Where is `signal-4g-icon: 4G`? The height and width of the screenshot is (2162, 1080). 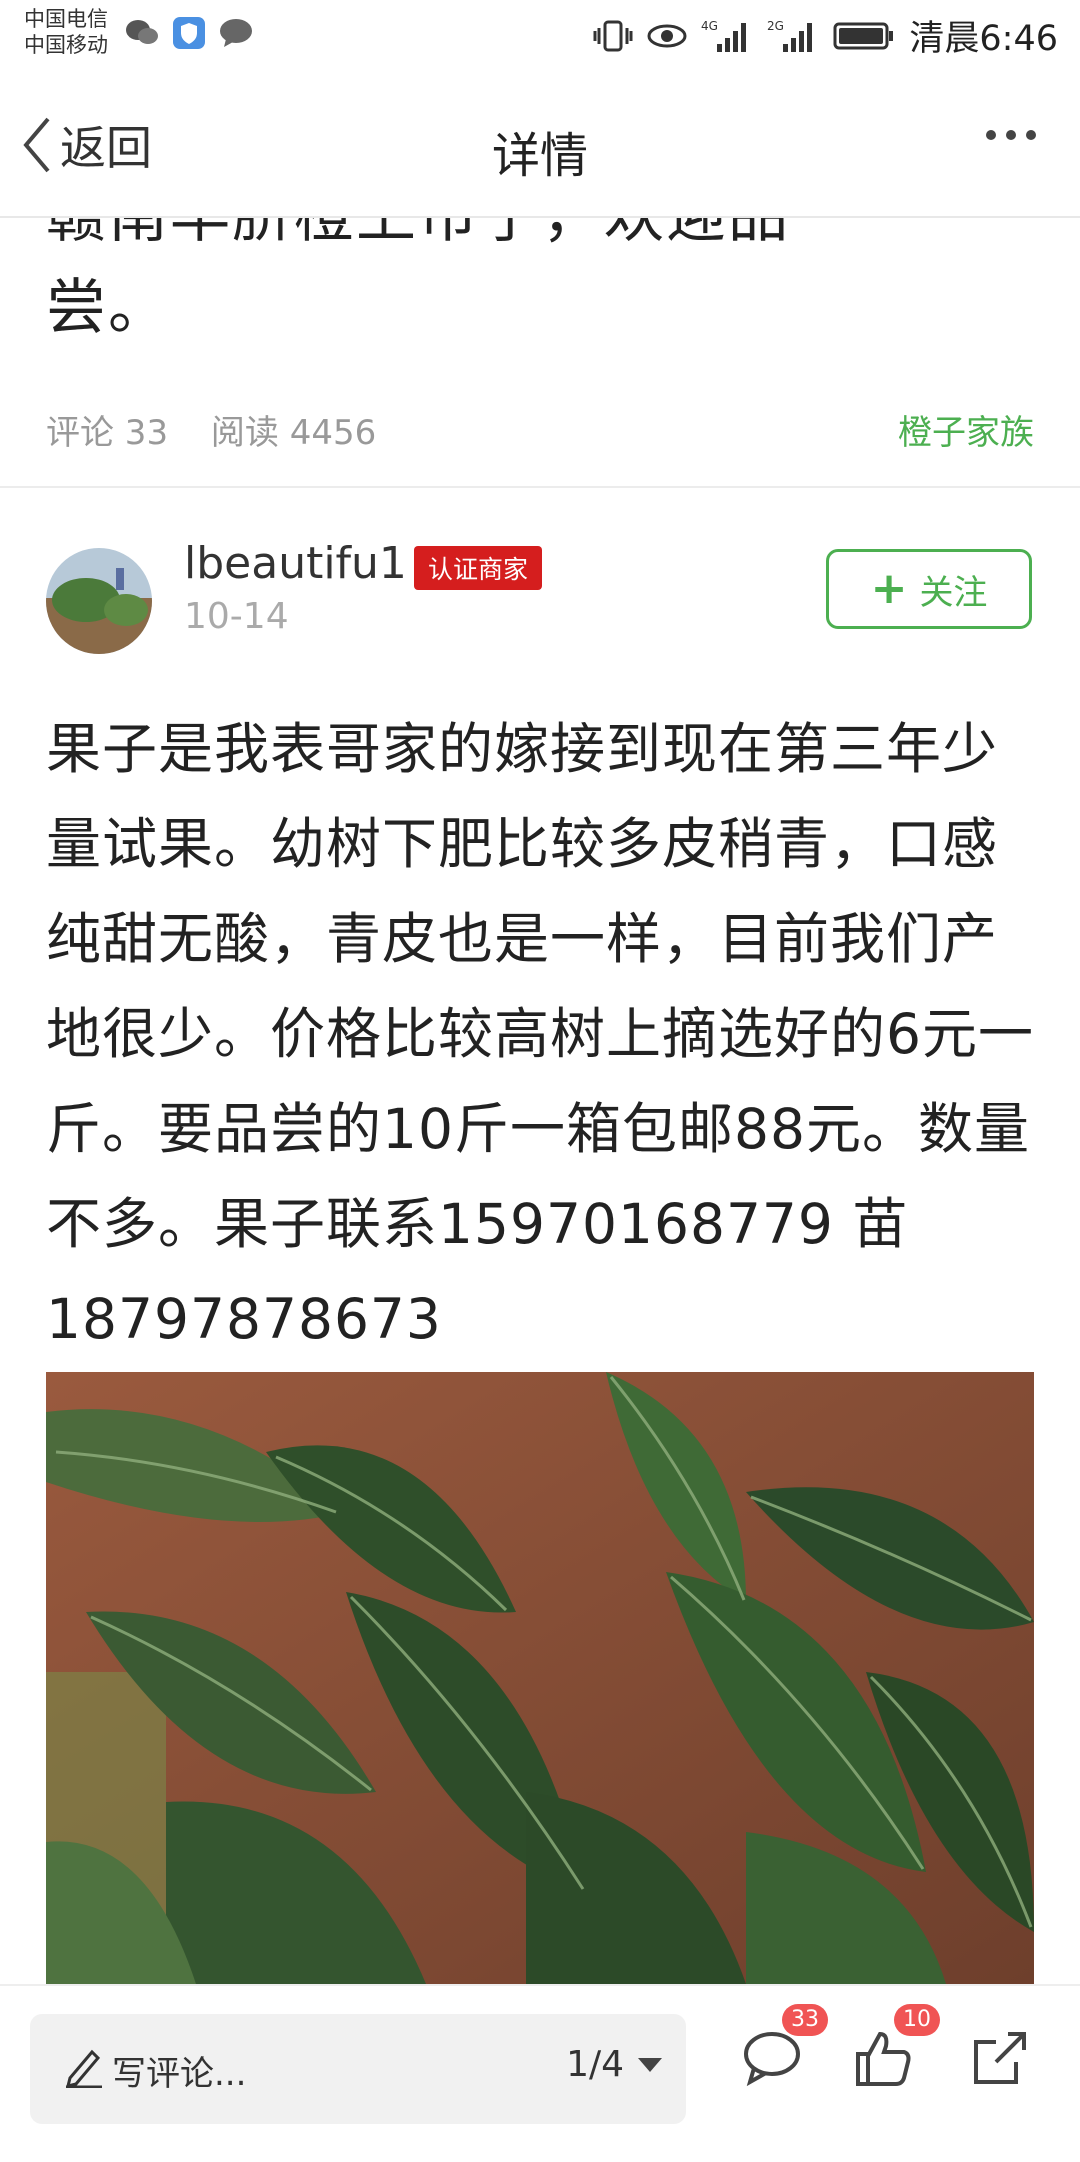
signal-4g-icon: 4G is located at coordinates (724, 35).